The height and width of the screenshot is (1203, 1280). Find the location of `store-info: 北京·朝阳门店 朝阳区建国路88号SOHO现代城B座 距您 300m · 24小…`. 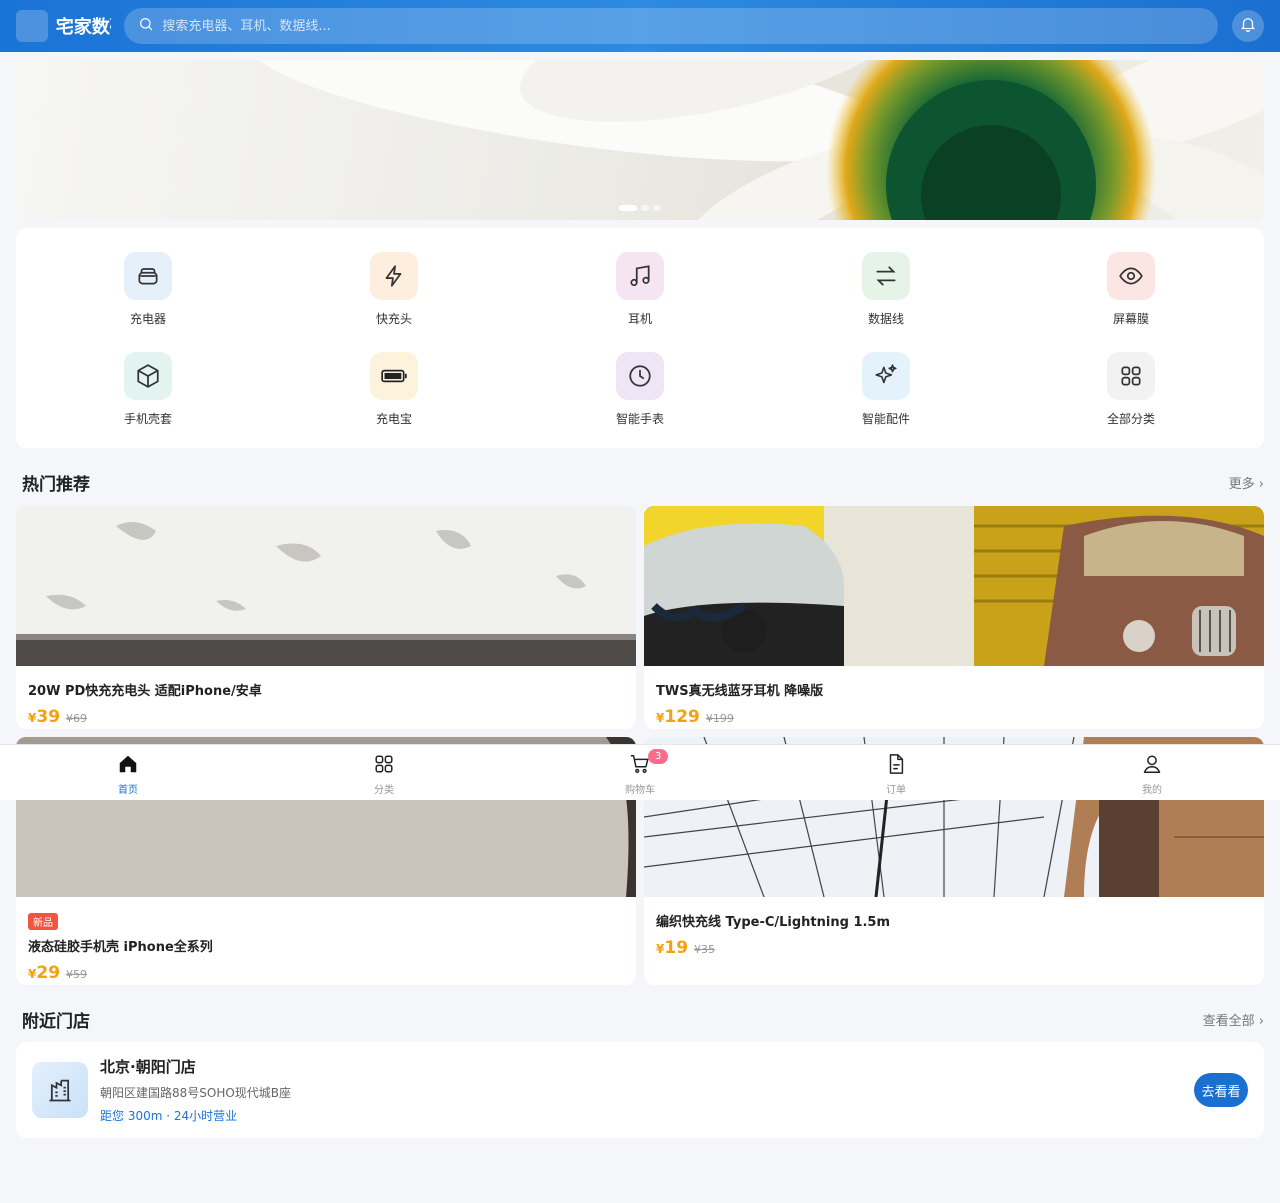

store-info: 北京·朝阳门店 朝阳区建国路88号SOHO现代城B座 距您 300m · 24小… is located at coordinates (647, 1090).